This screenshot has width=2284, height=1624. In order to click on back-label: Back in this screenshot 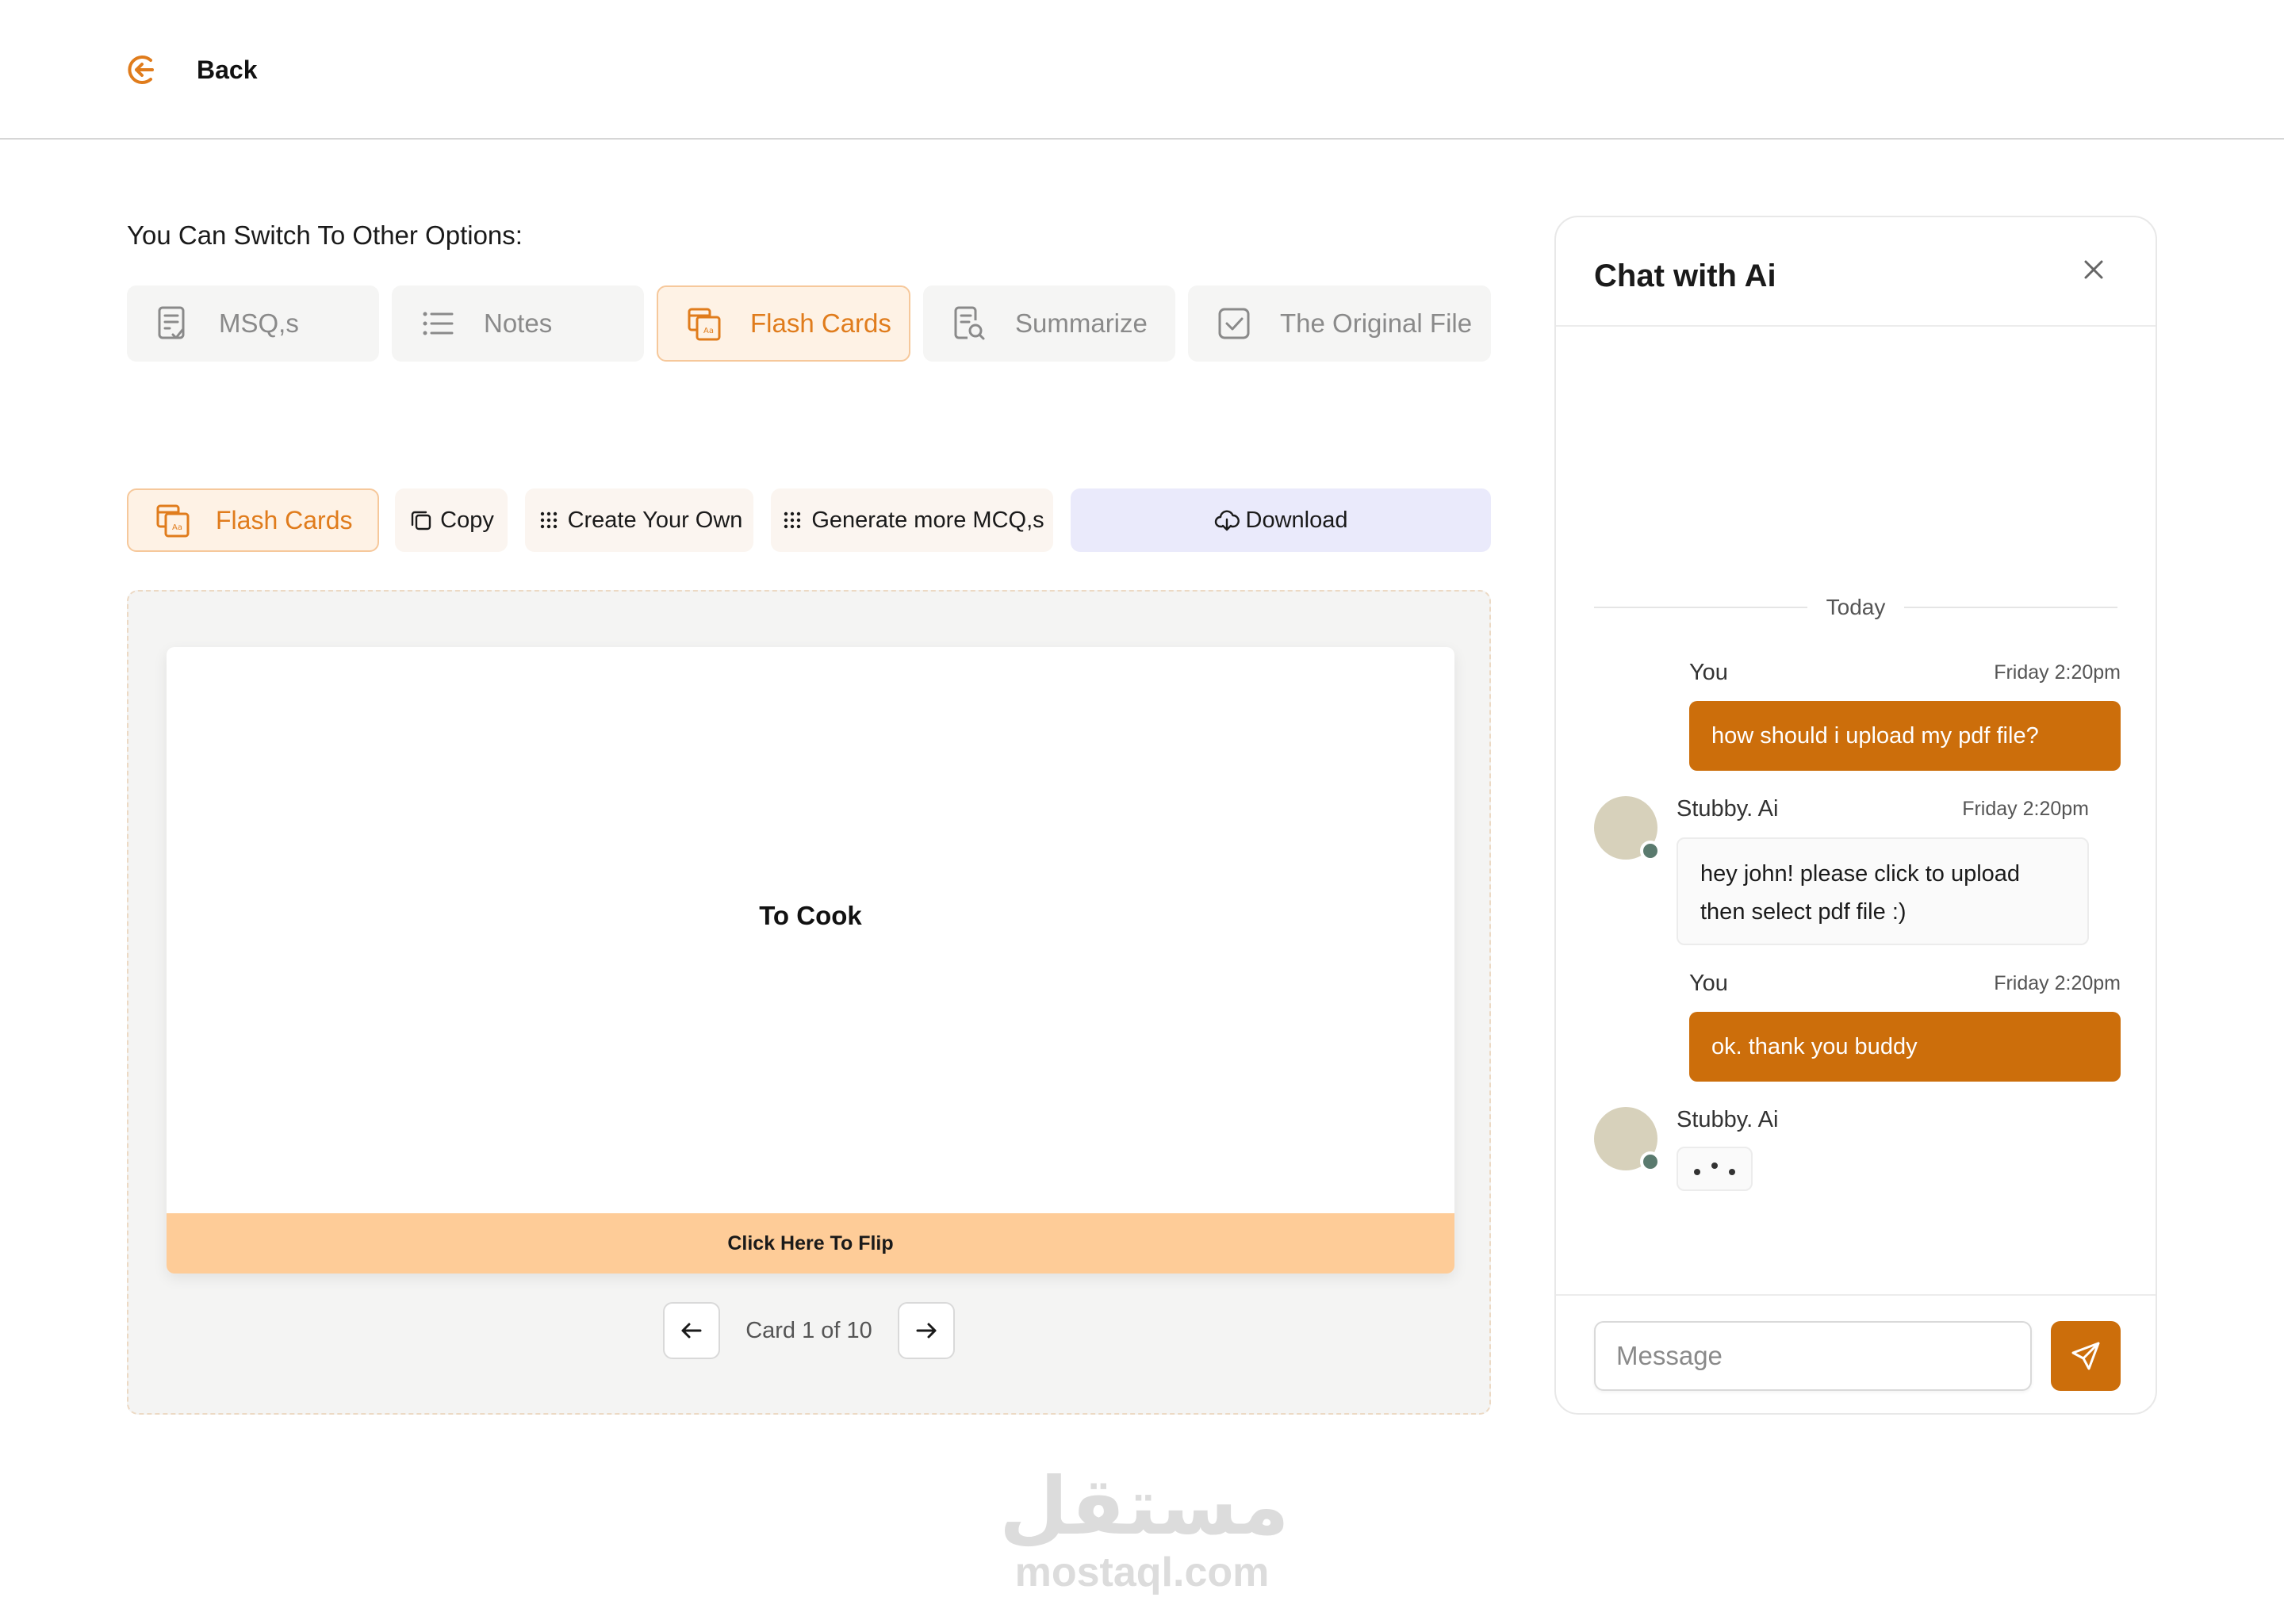, I will do `click(227, 69)`.